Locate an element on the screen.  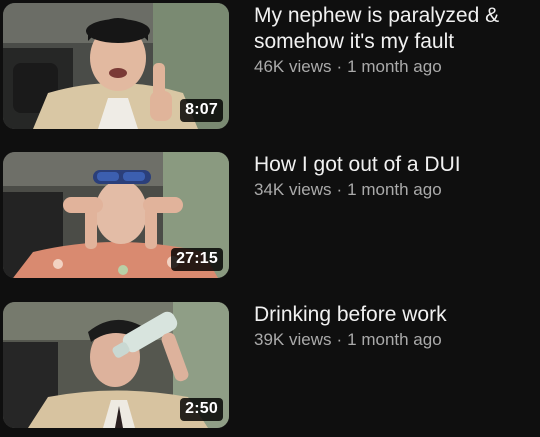
video-duration-badge: 27:15 is located at coordinates (197, 259).